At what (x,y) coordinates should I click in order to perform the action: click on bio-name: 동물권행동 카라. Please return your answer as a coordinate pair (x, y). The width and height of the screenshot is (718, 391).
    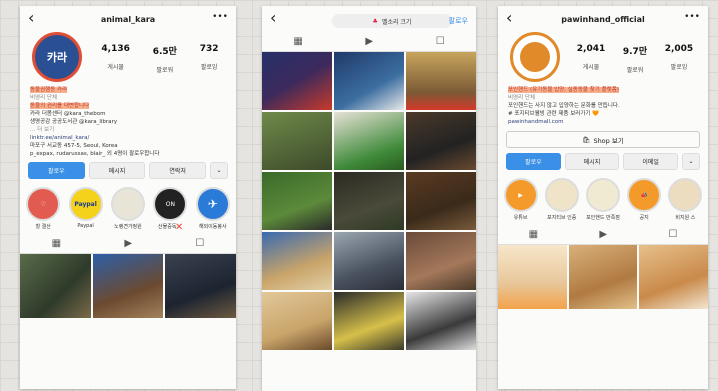
    Looking at the image, I should click on (49, 90).